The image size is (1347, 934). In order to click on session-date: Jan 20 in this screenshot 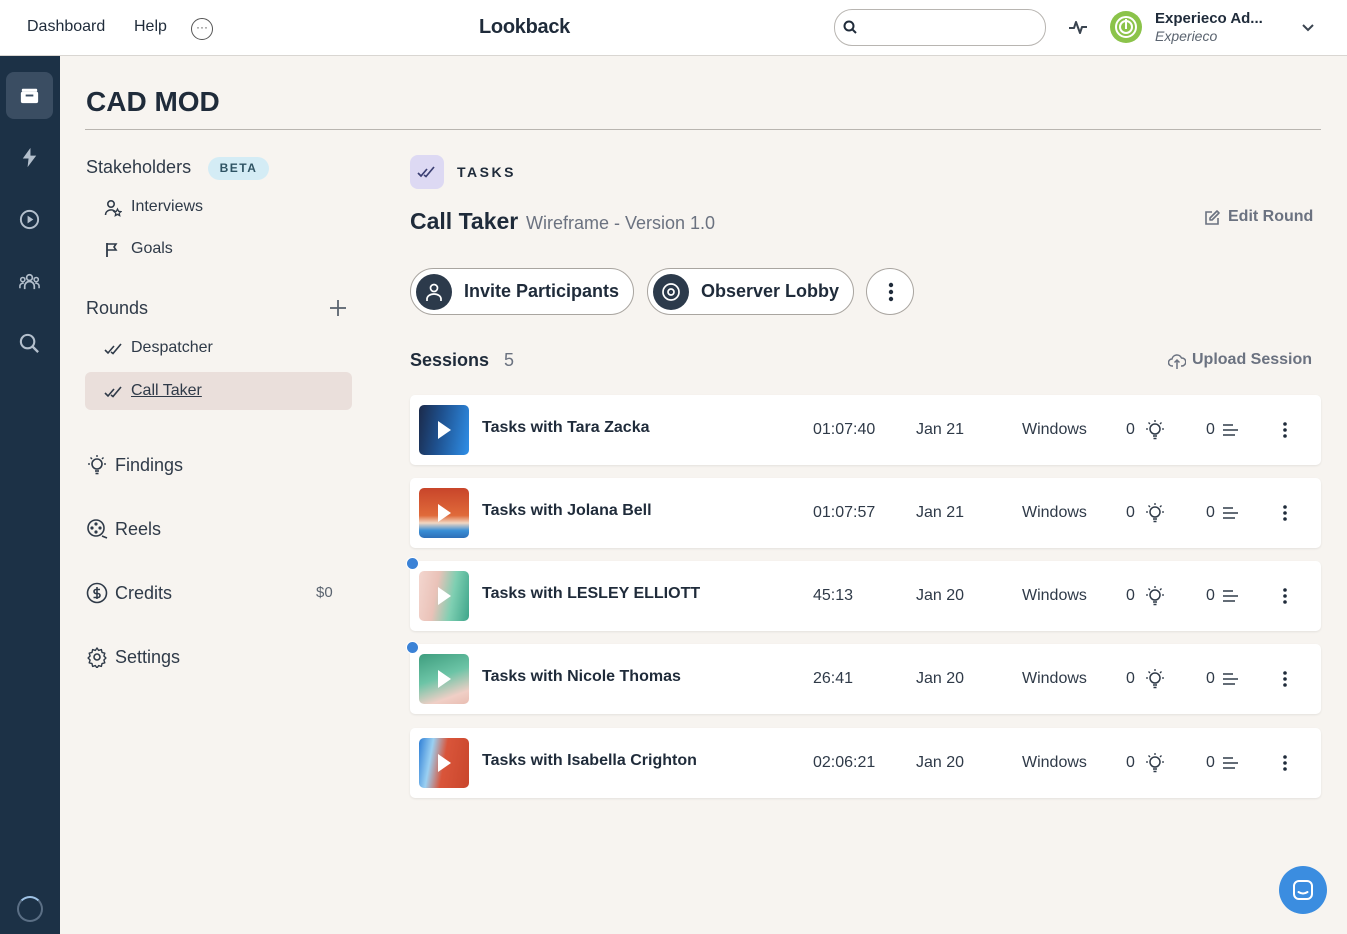, I will do `click(940, 595)`.